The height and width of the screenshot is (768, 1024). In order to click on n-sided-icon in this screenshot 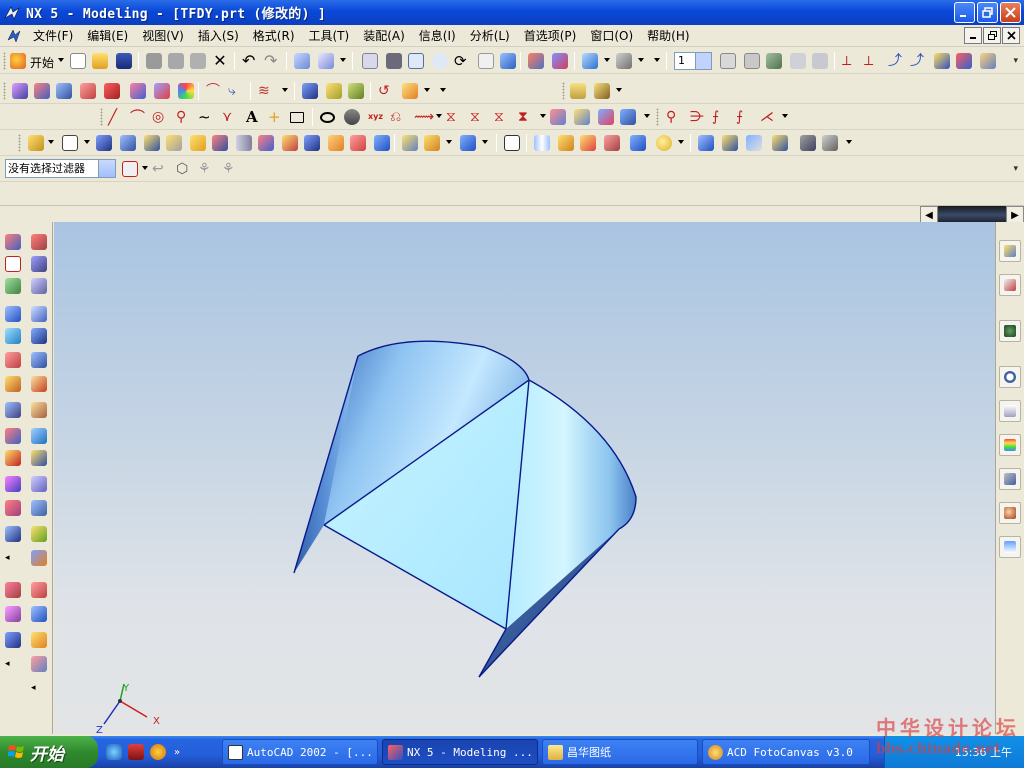, I will do `click(244, 143)`.